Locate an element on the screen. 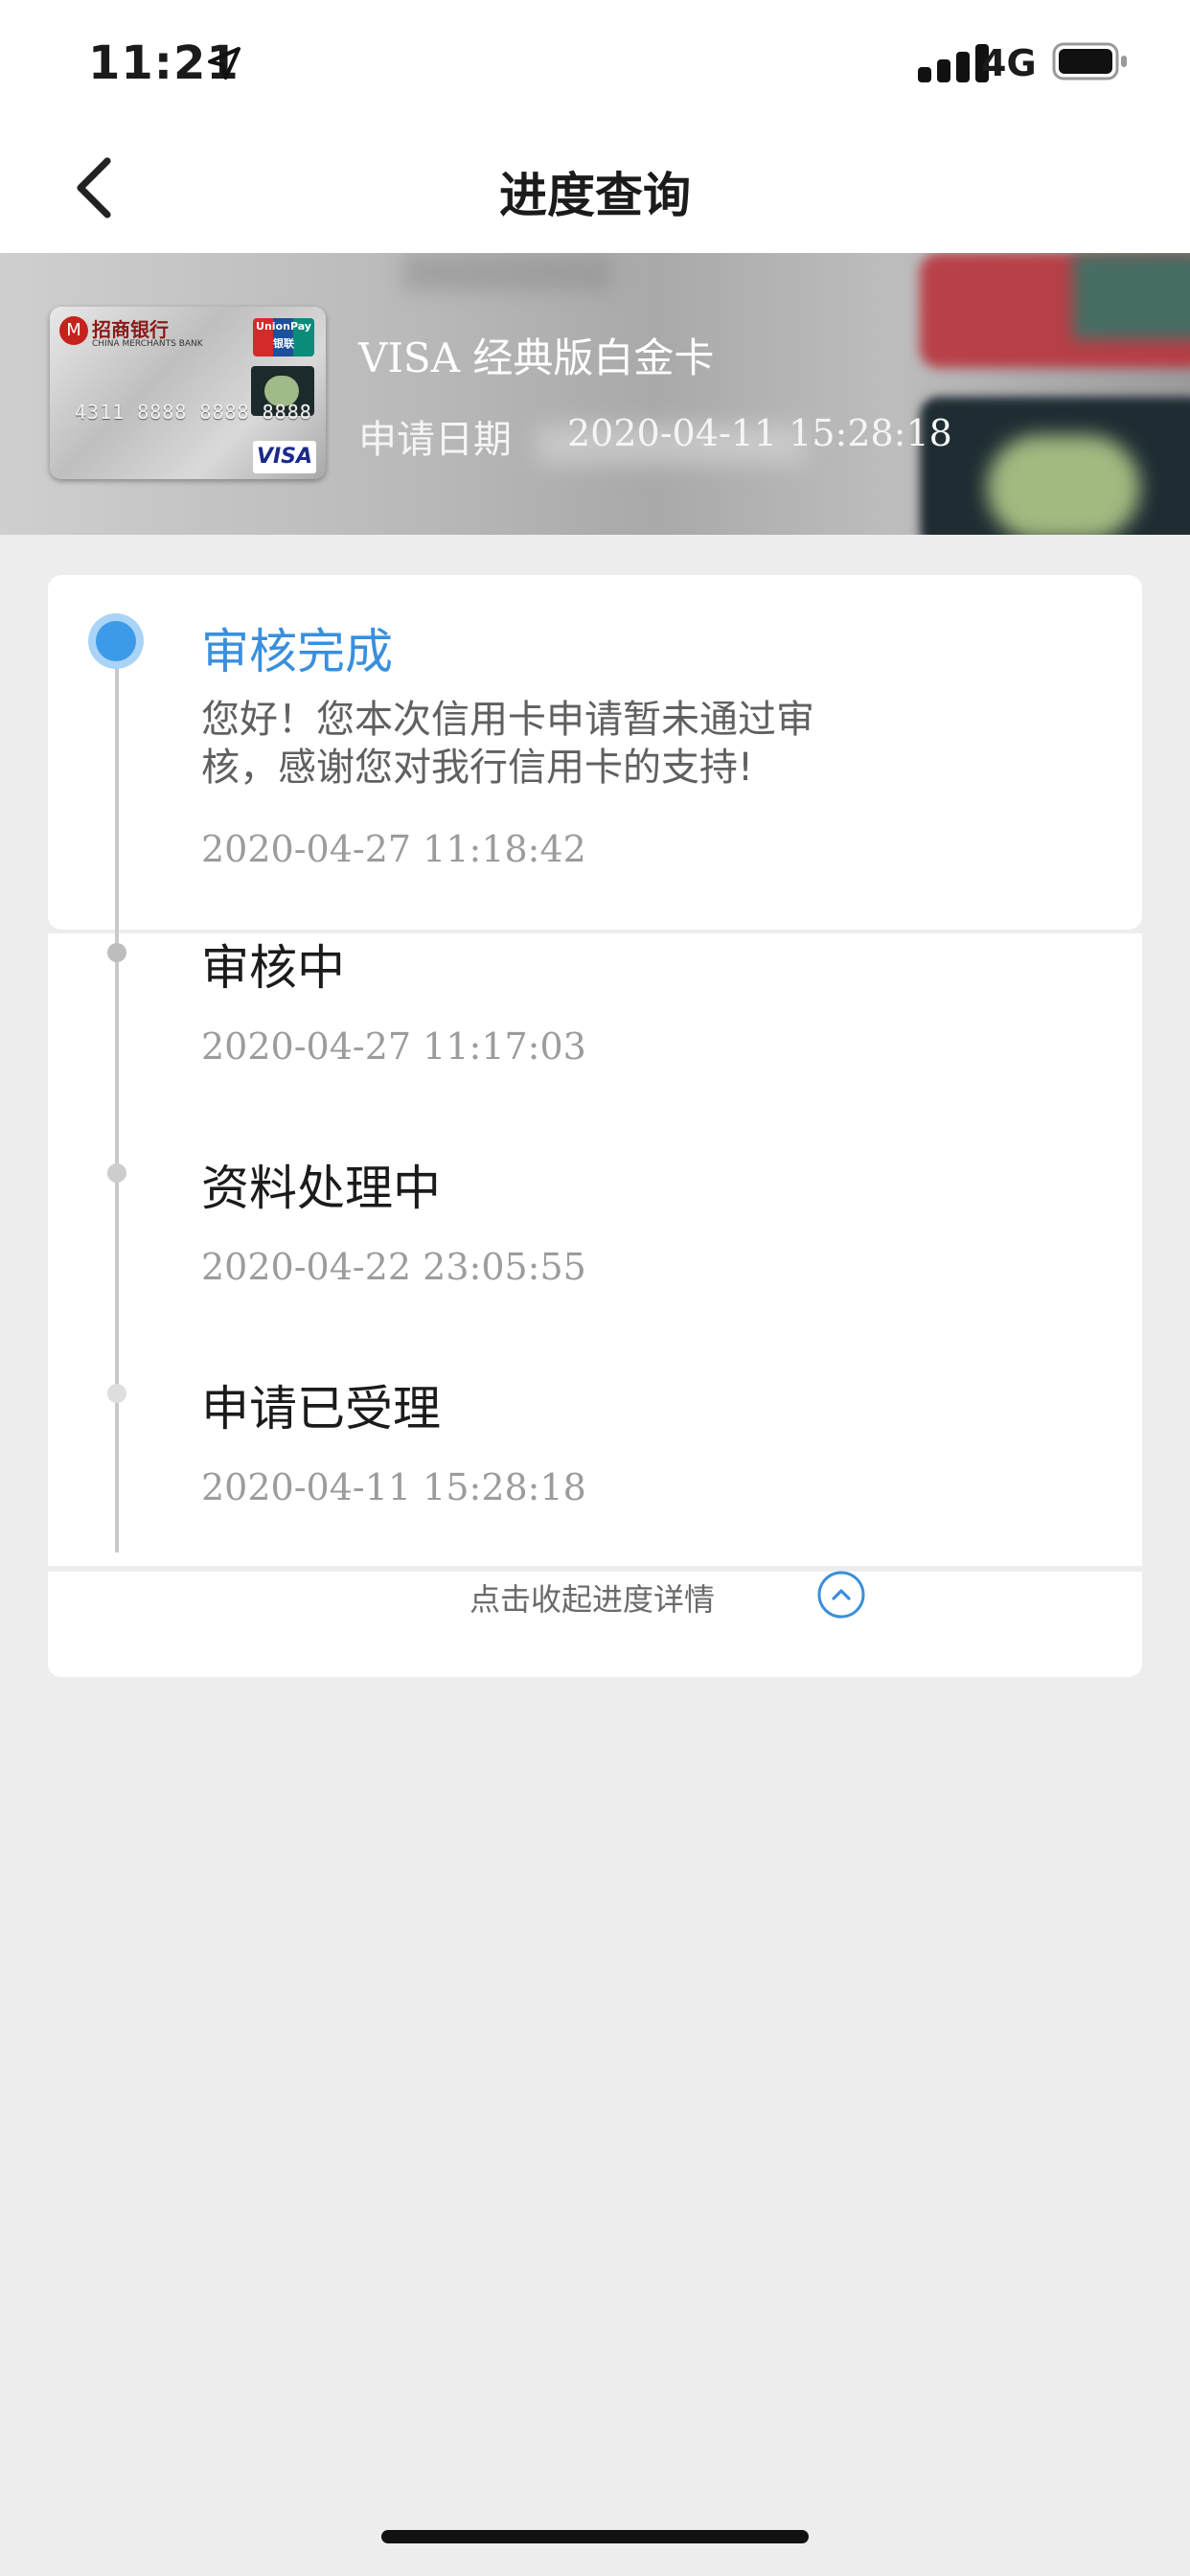  nav-bar: 进度查询 is located at coordinates (595, 189).